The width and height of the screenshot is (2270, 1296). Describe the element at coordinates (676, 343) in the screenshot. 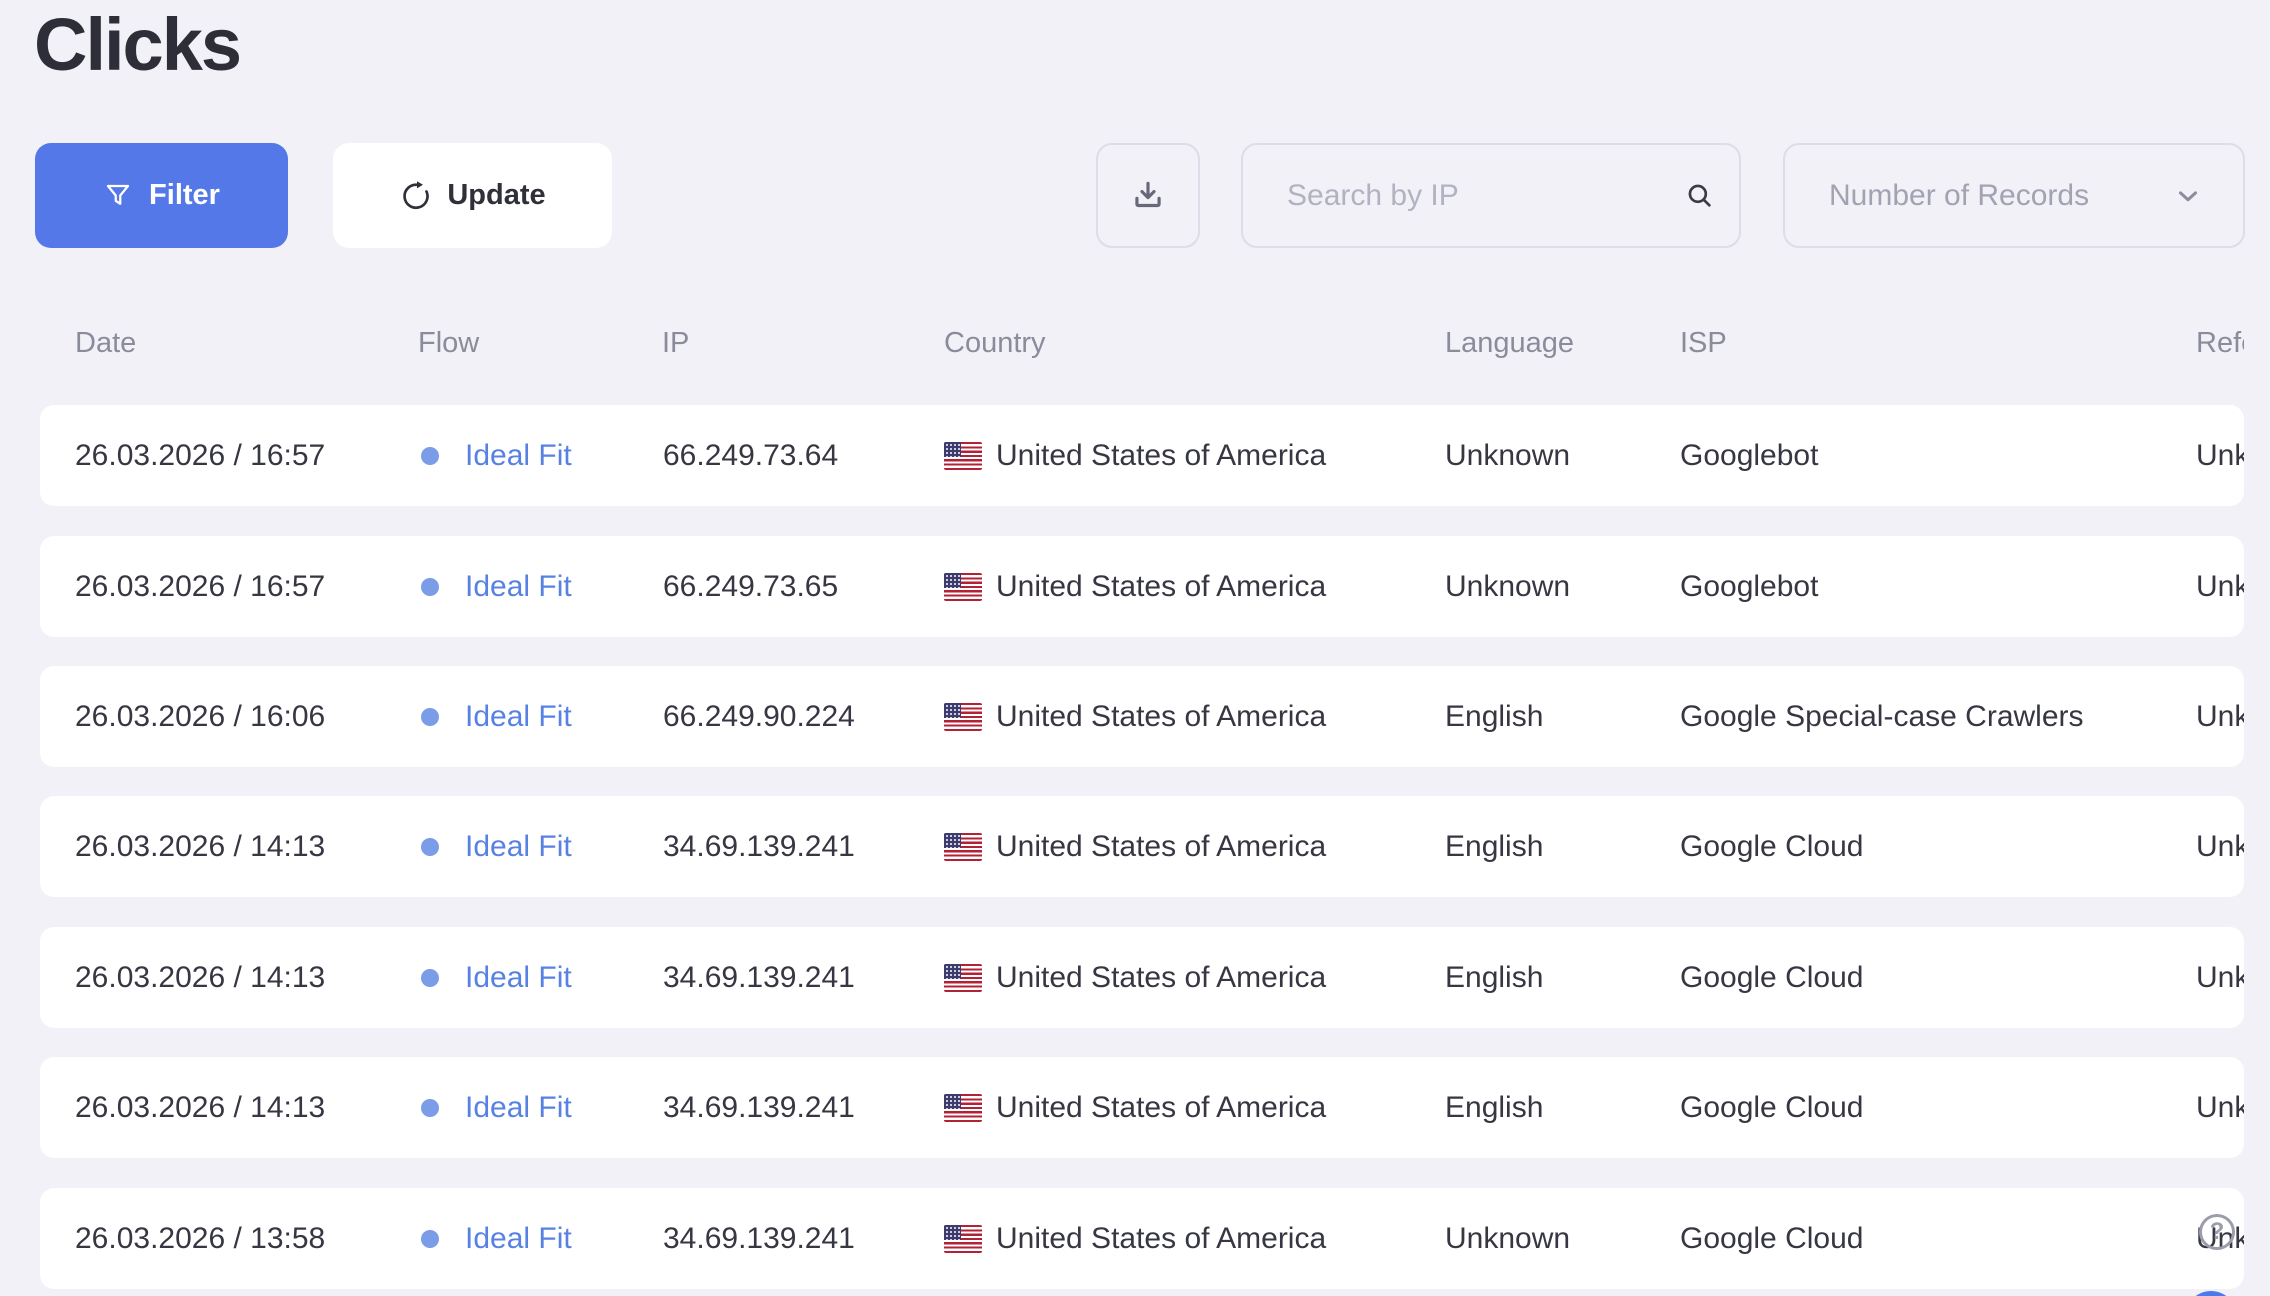

I see `column-header-ip: IP` at that location.